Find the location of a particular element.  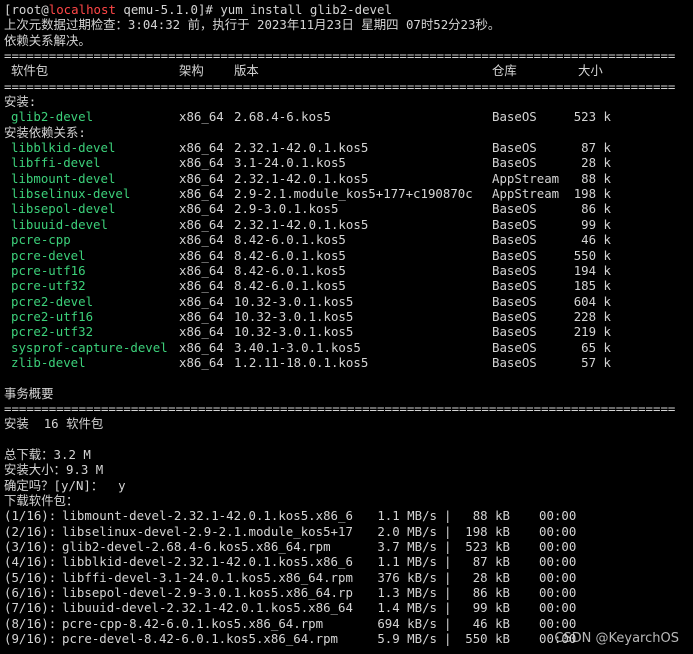

download-index: (6/16): is located at coordinates (30, 593).